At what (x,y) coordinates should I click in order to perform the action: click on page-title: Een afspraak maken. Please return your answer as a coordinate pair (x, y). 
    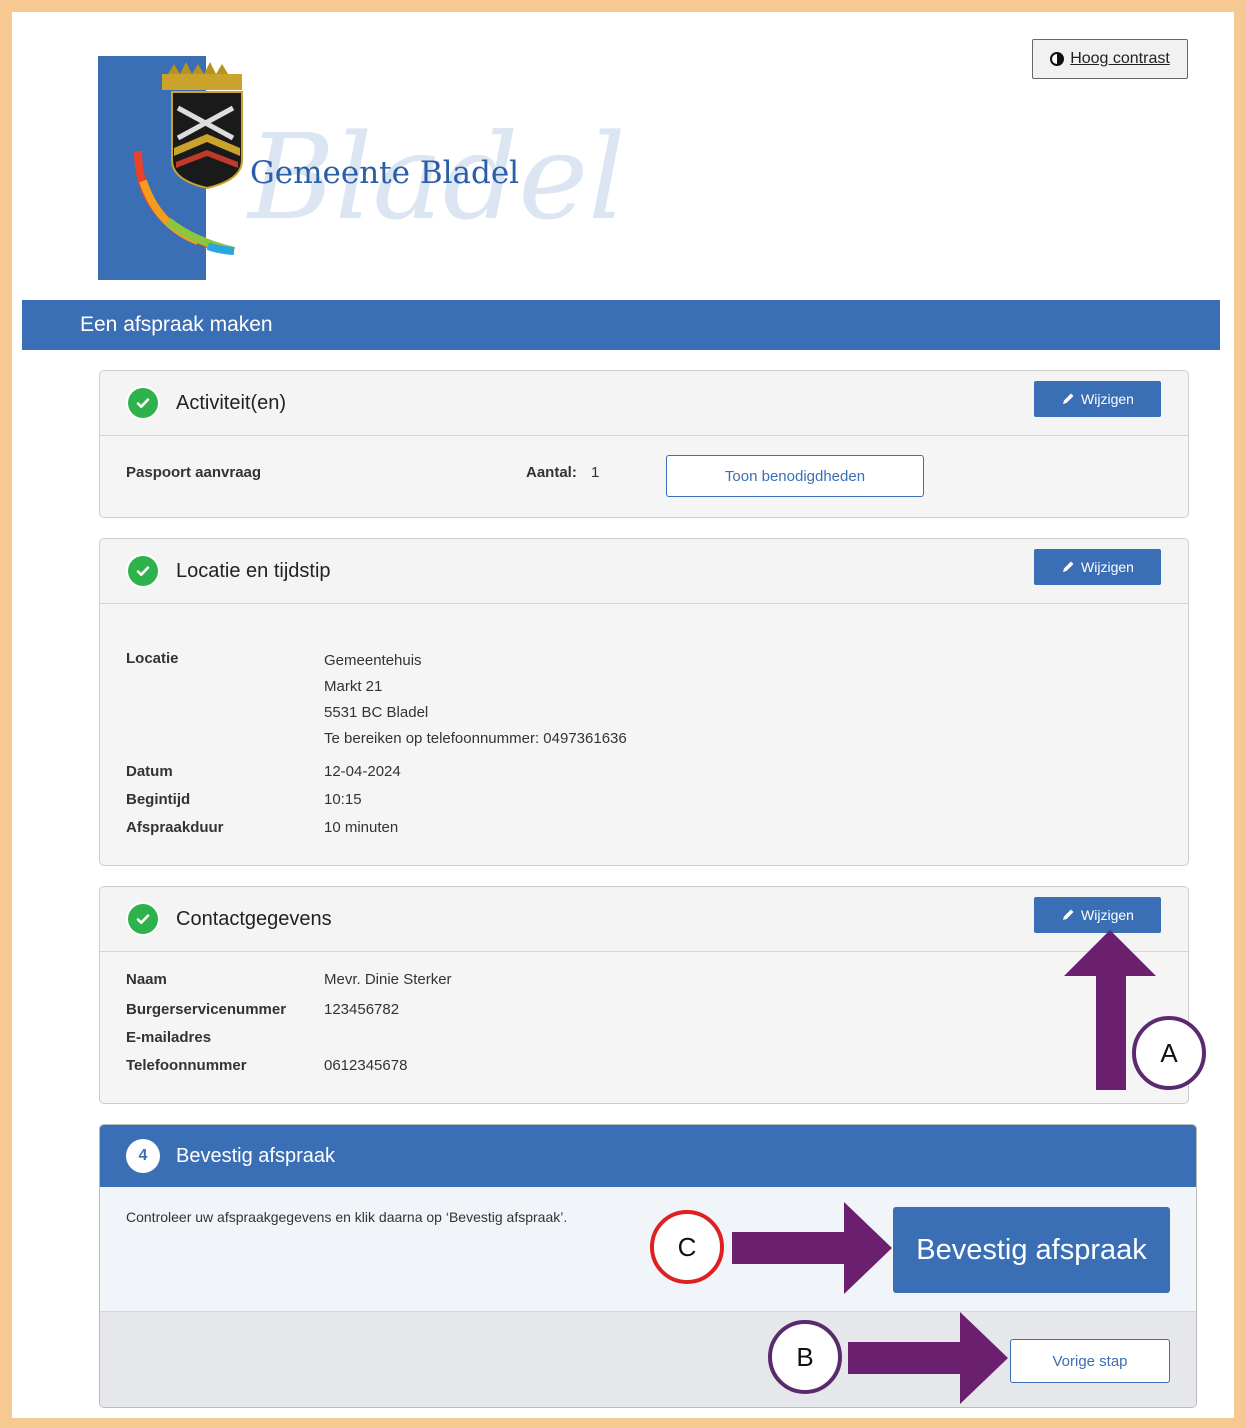
    Looking at the image, I should click on (176, 324).